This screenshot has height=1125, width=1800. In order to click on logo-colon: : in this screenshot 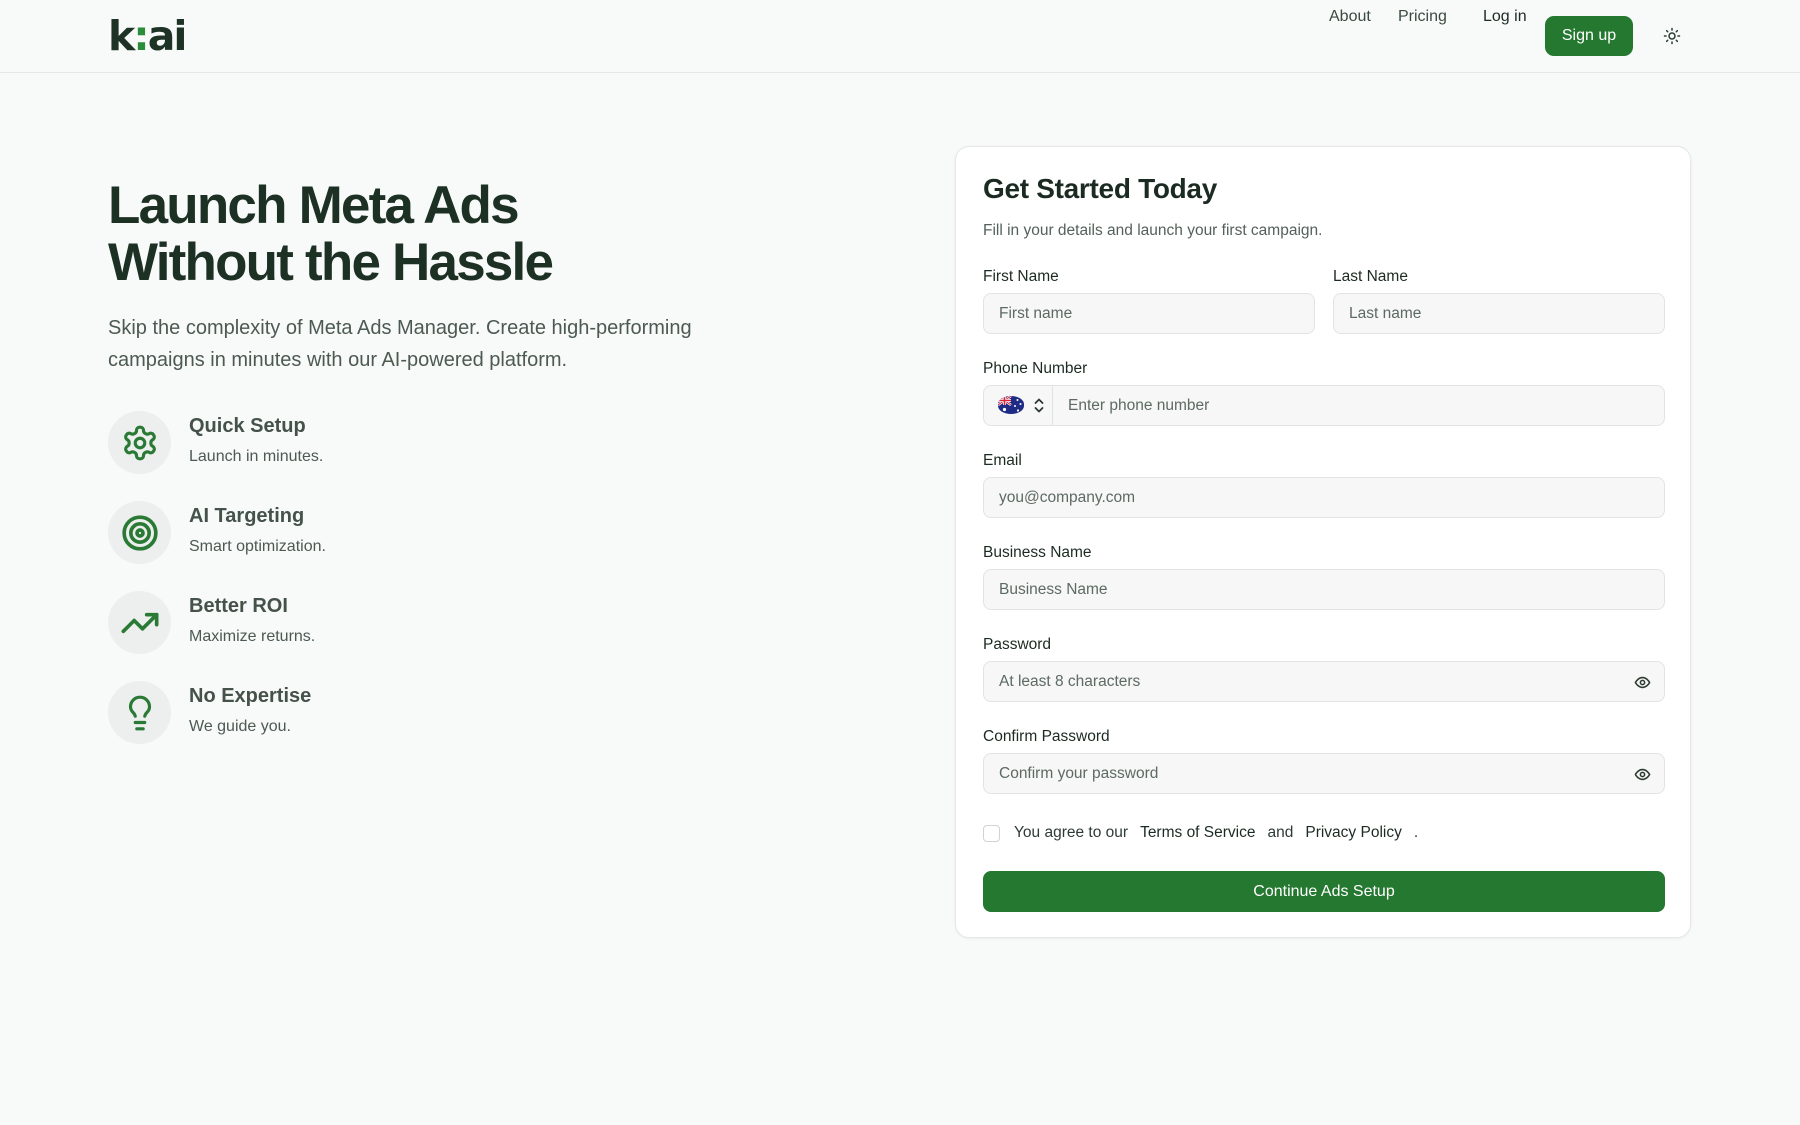, I will do `click(141, 36)`.